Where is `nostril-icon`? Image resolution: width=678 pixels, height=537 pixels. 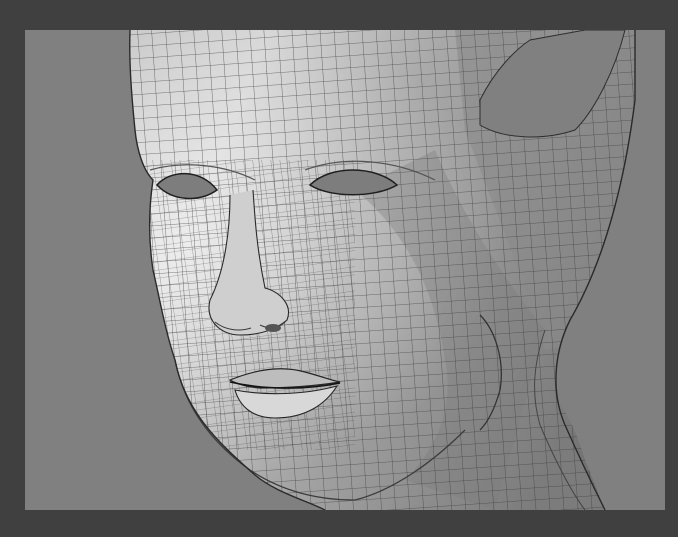
nostril-icon is located at coordinates (273, 328).